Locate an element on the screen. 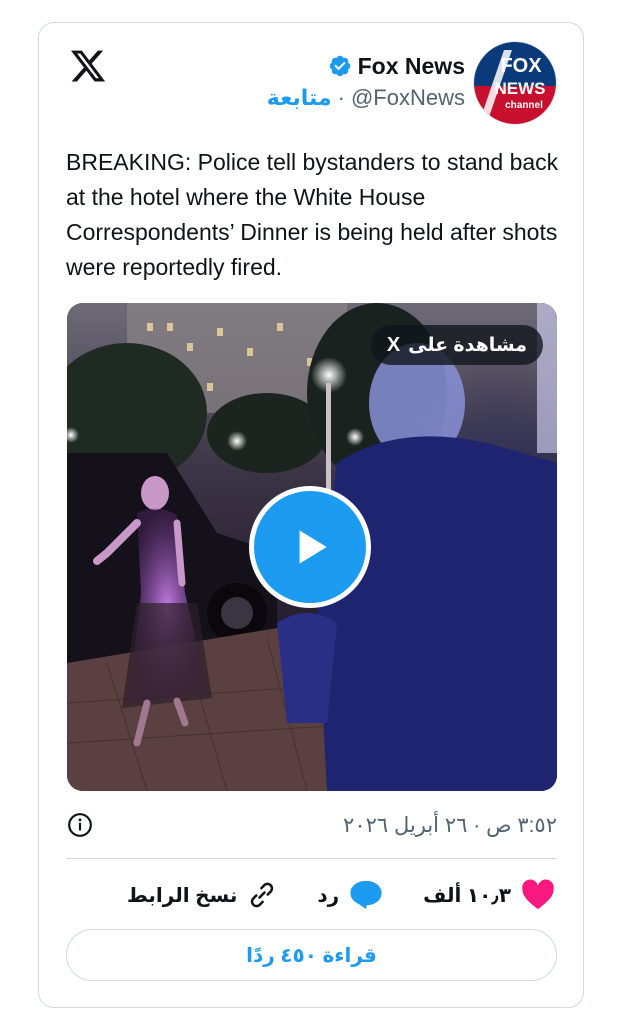 The width and height of the screenshot is (621, 1024). avatar: FOX NEWS channel is located at coordinates (515, 83).